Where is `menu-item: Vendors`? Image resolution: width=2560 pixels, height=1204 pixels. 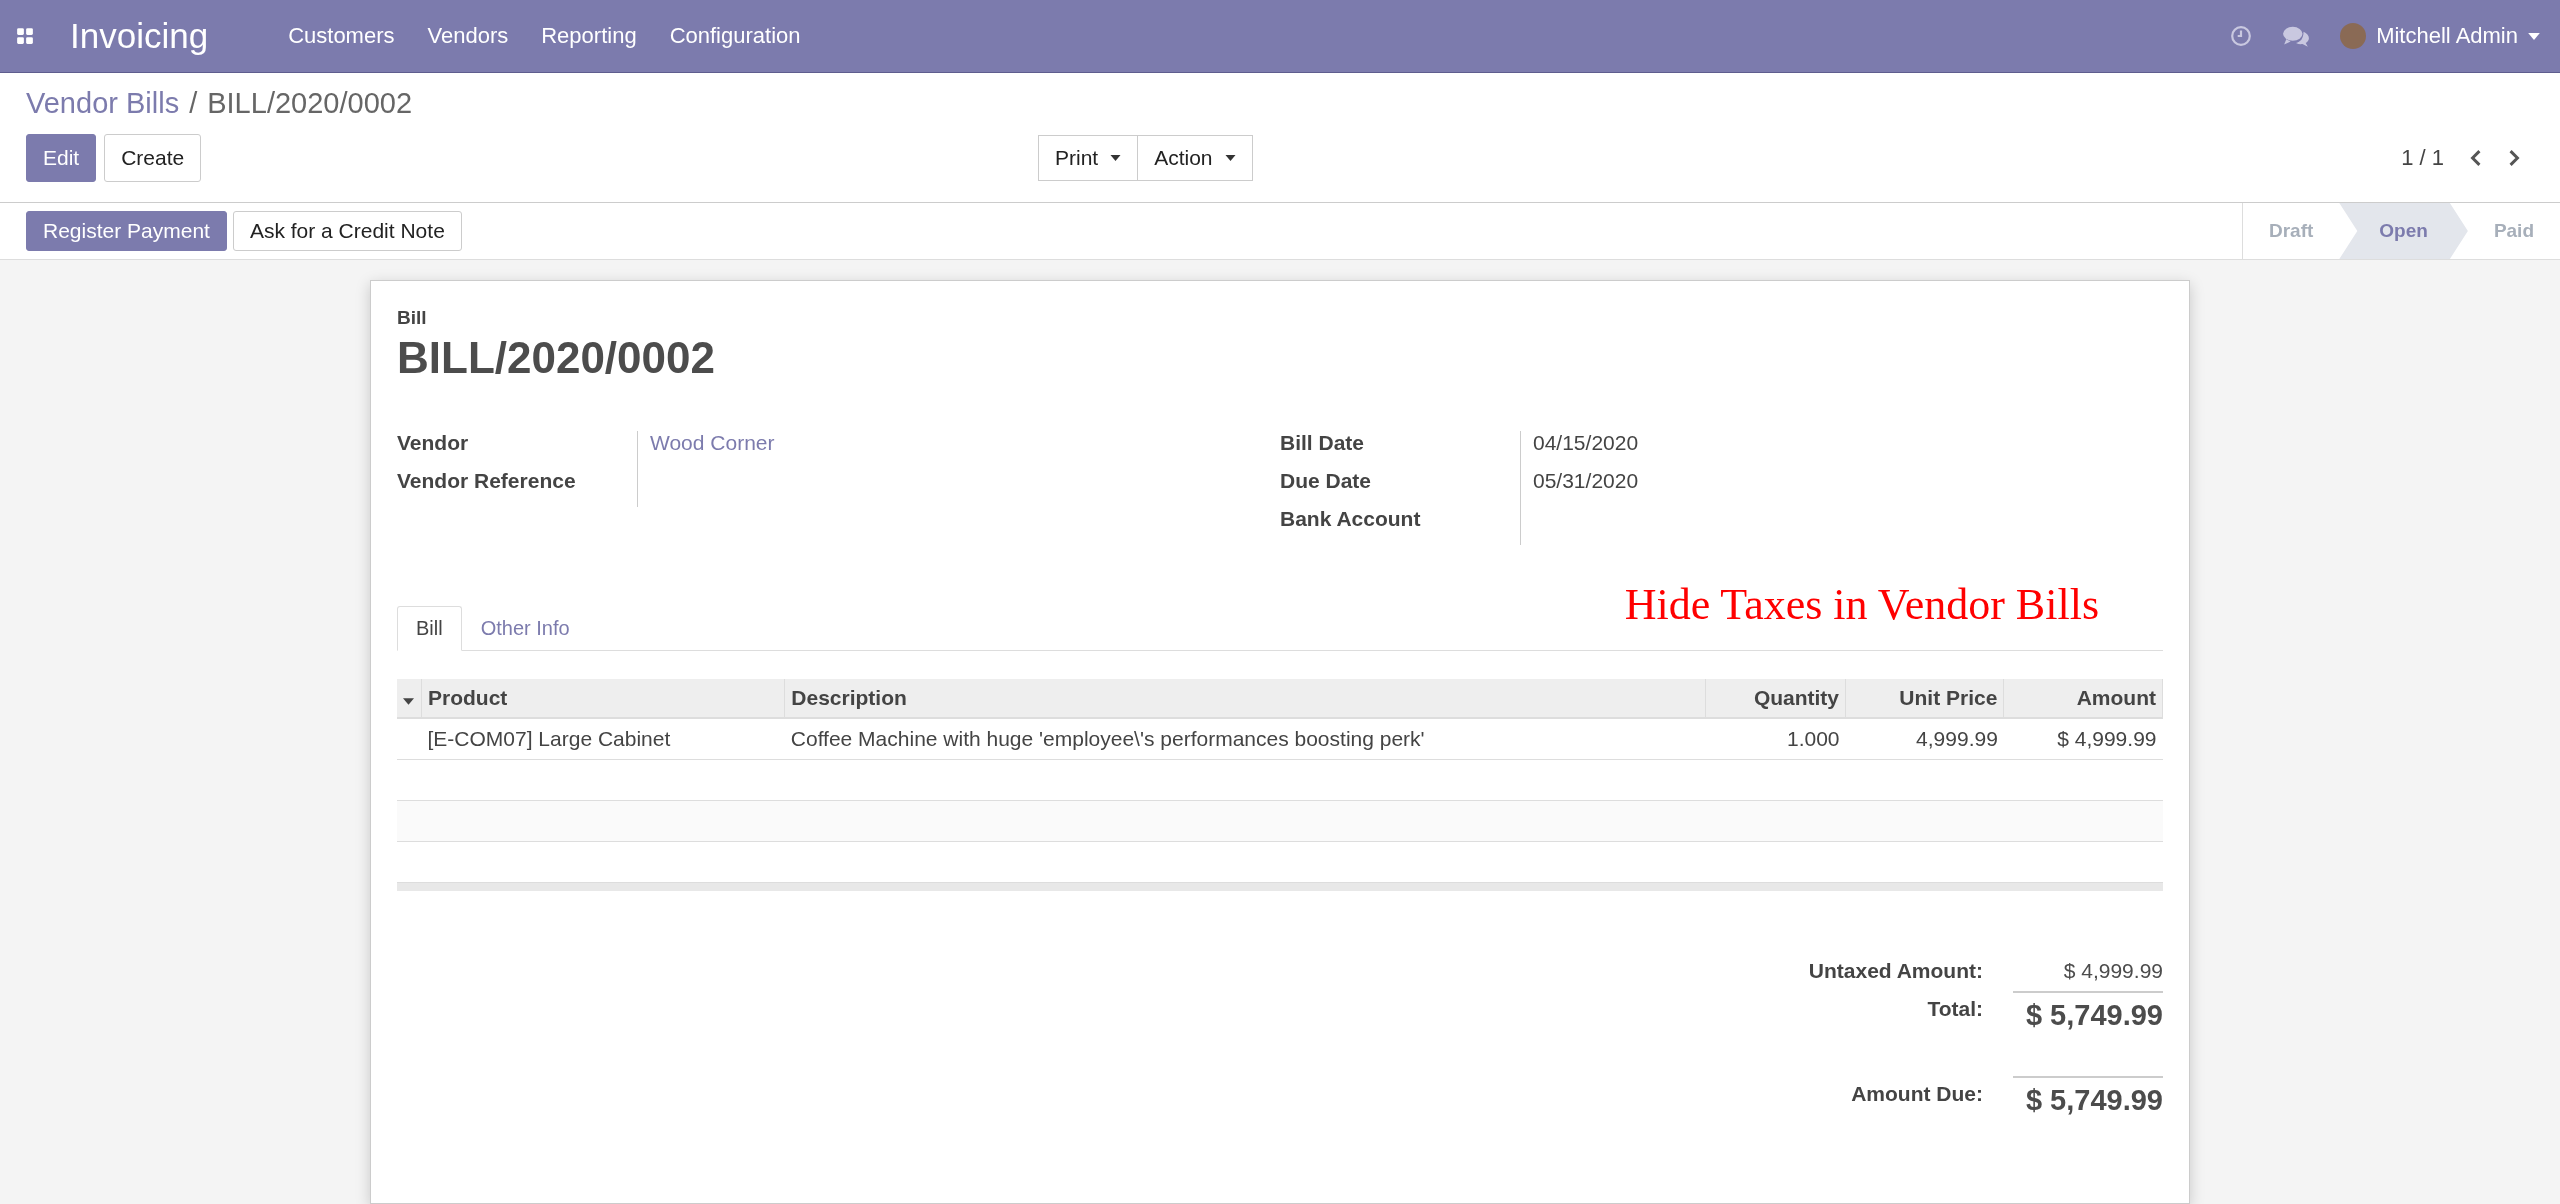
menu-item: Vendors is located at coordinates (468, 36).